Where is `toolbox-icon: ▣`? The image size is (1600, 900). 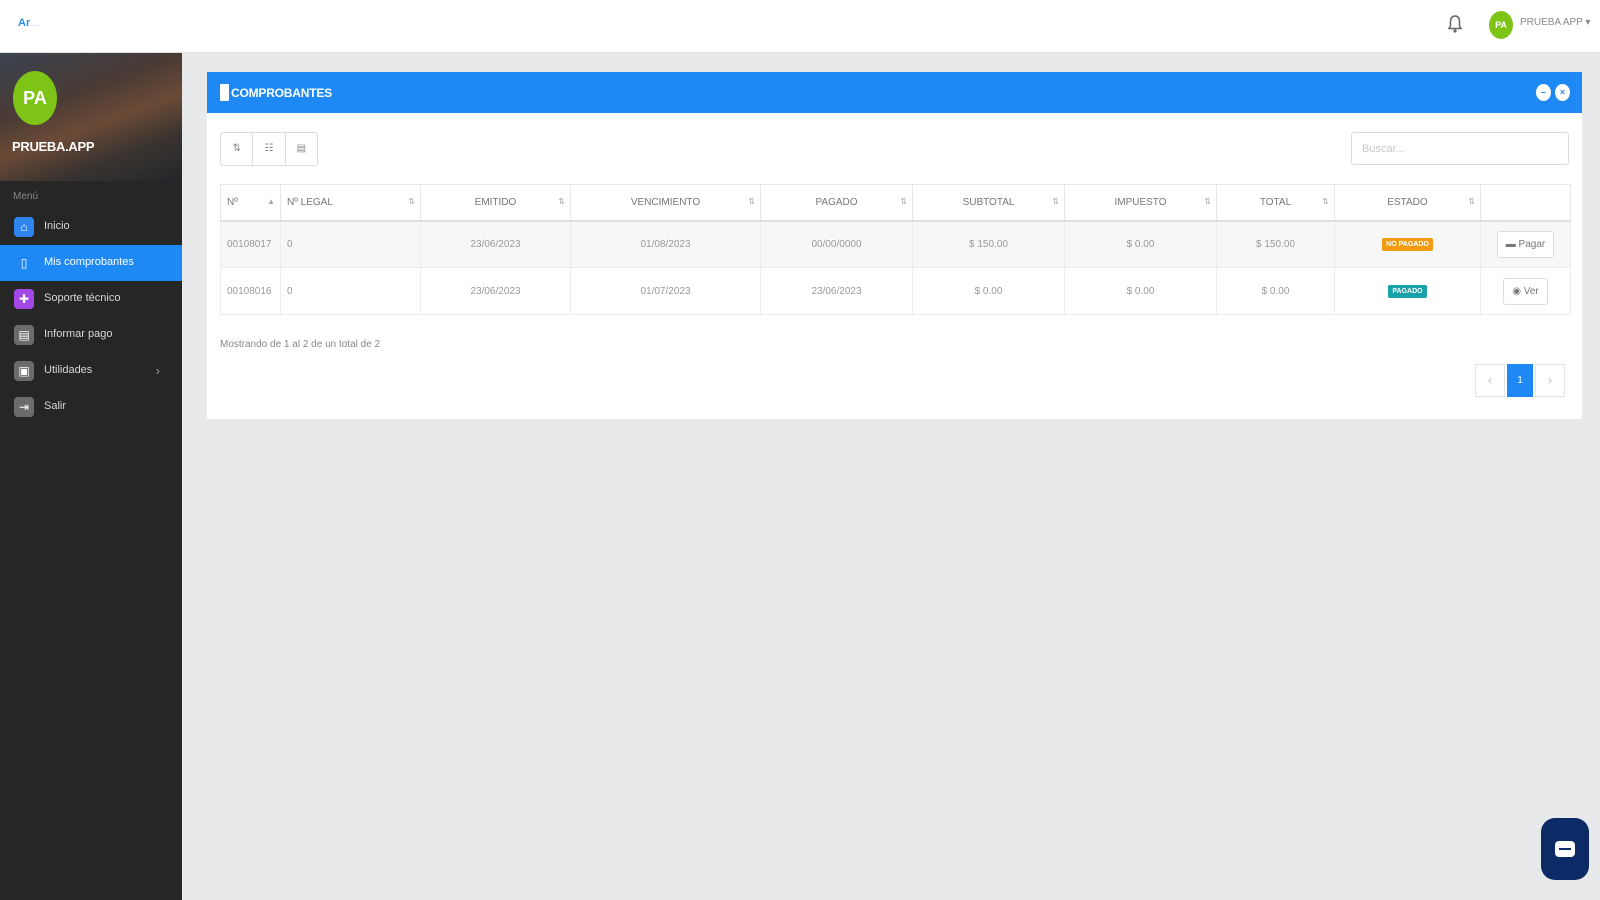
toolbox-icon: ▣ is located at coordinates (24, 371).